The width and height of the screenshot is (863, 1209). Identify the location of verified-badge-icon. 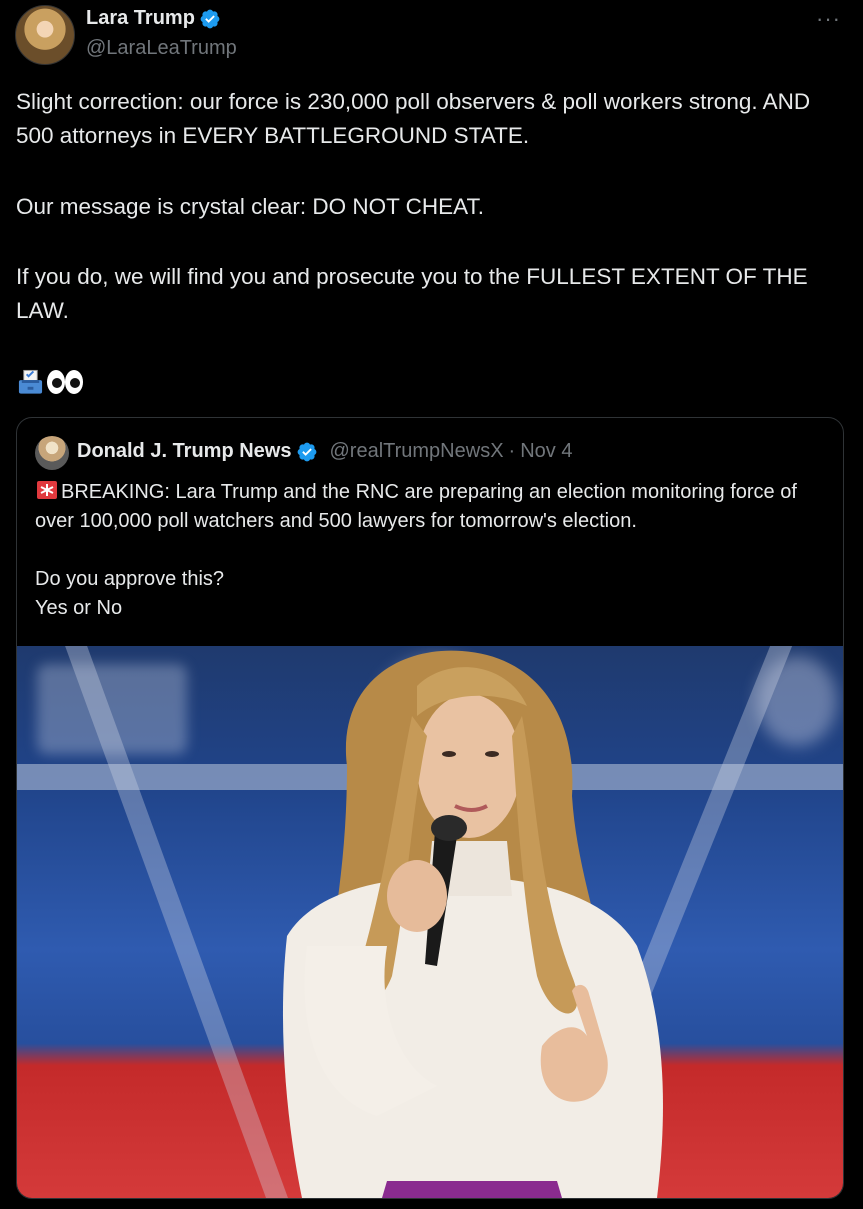
(210, 18).